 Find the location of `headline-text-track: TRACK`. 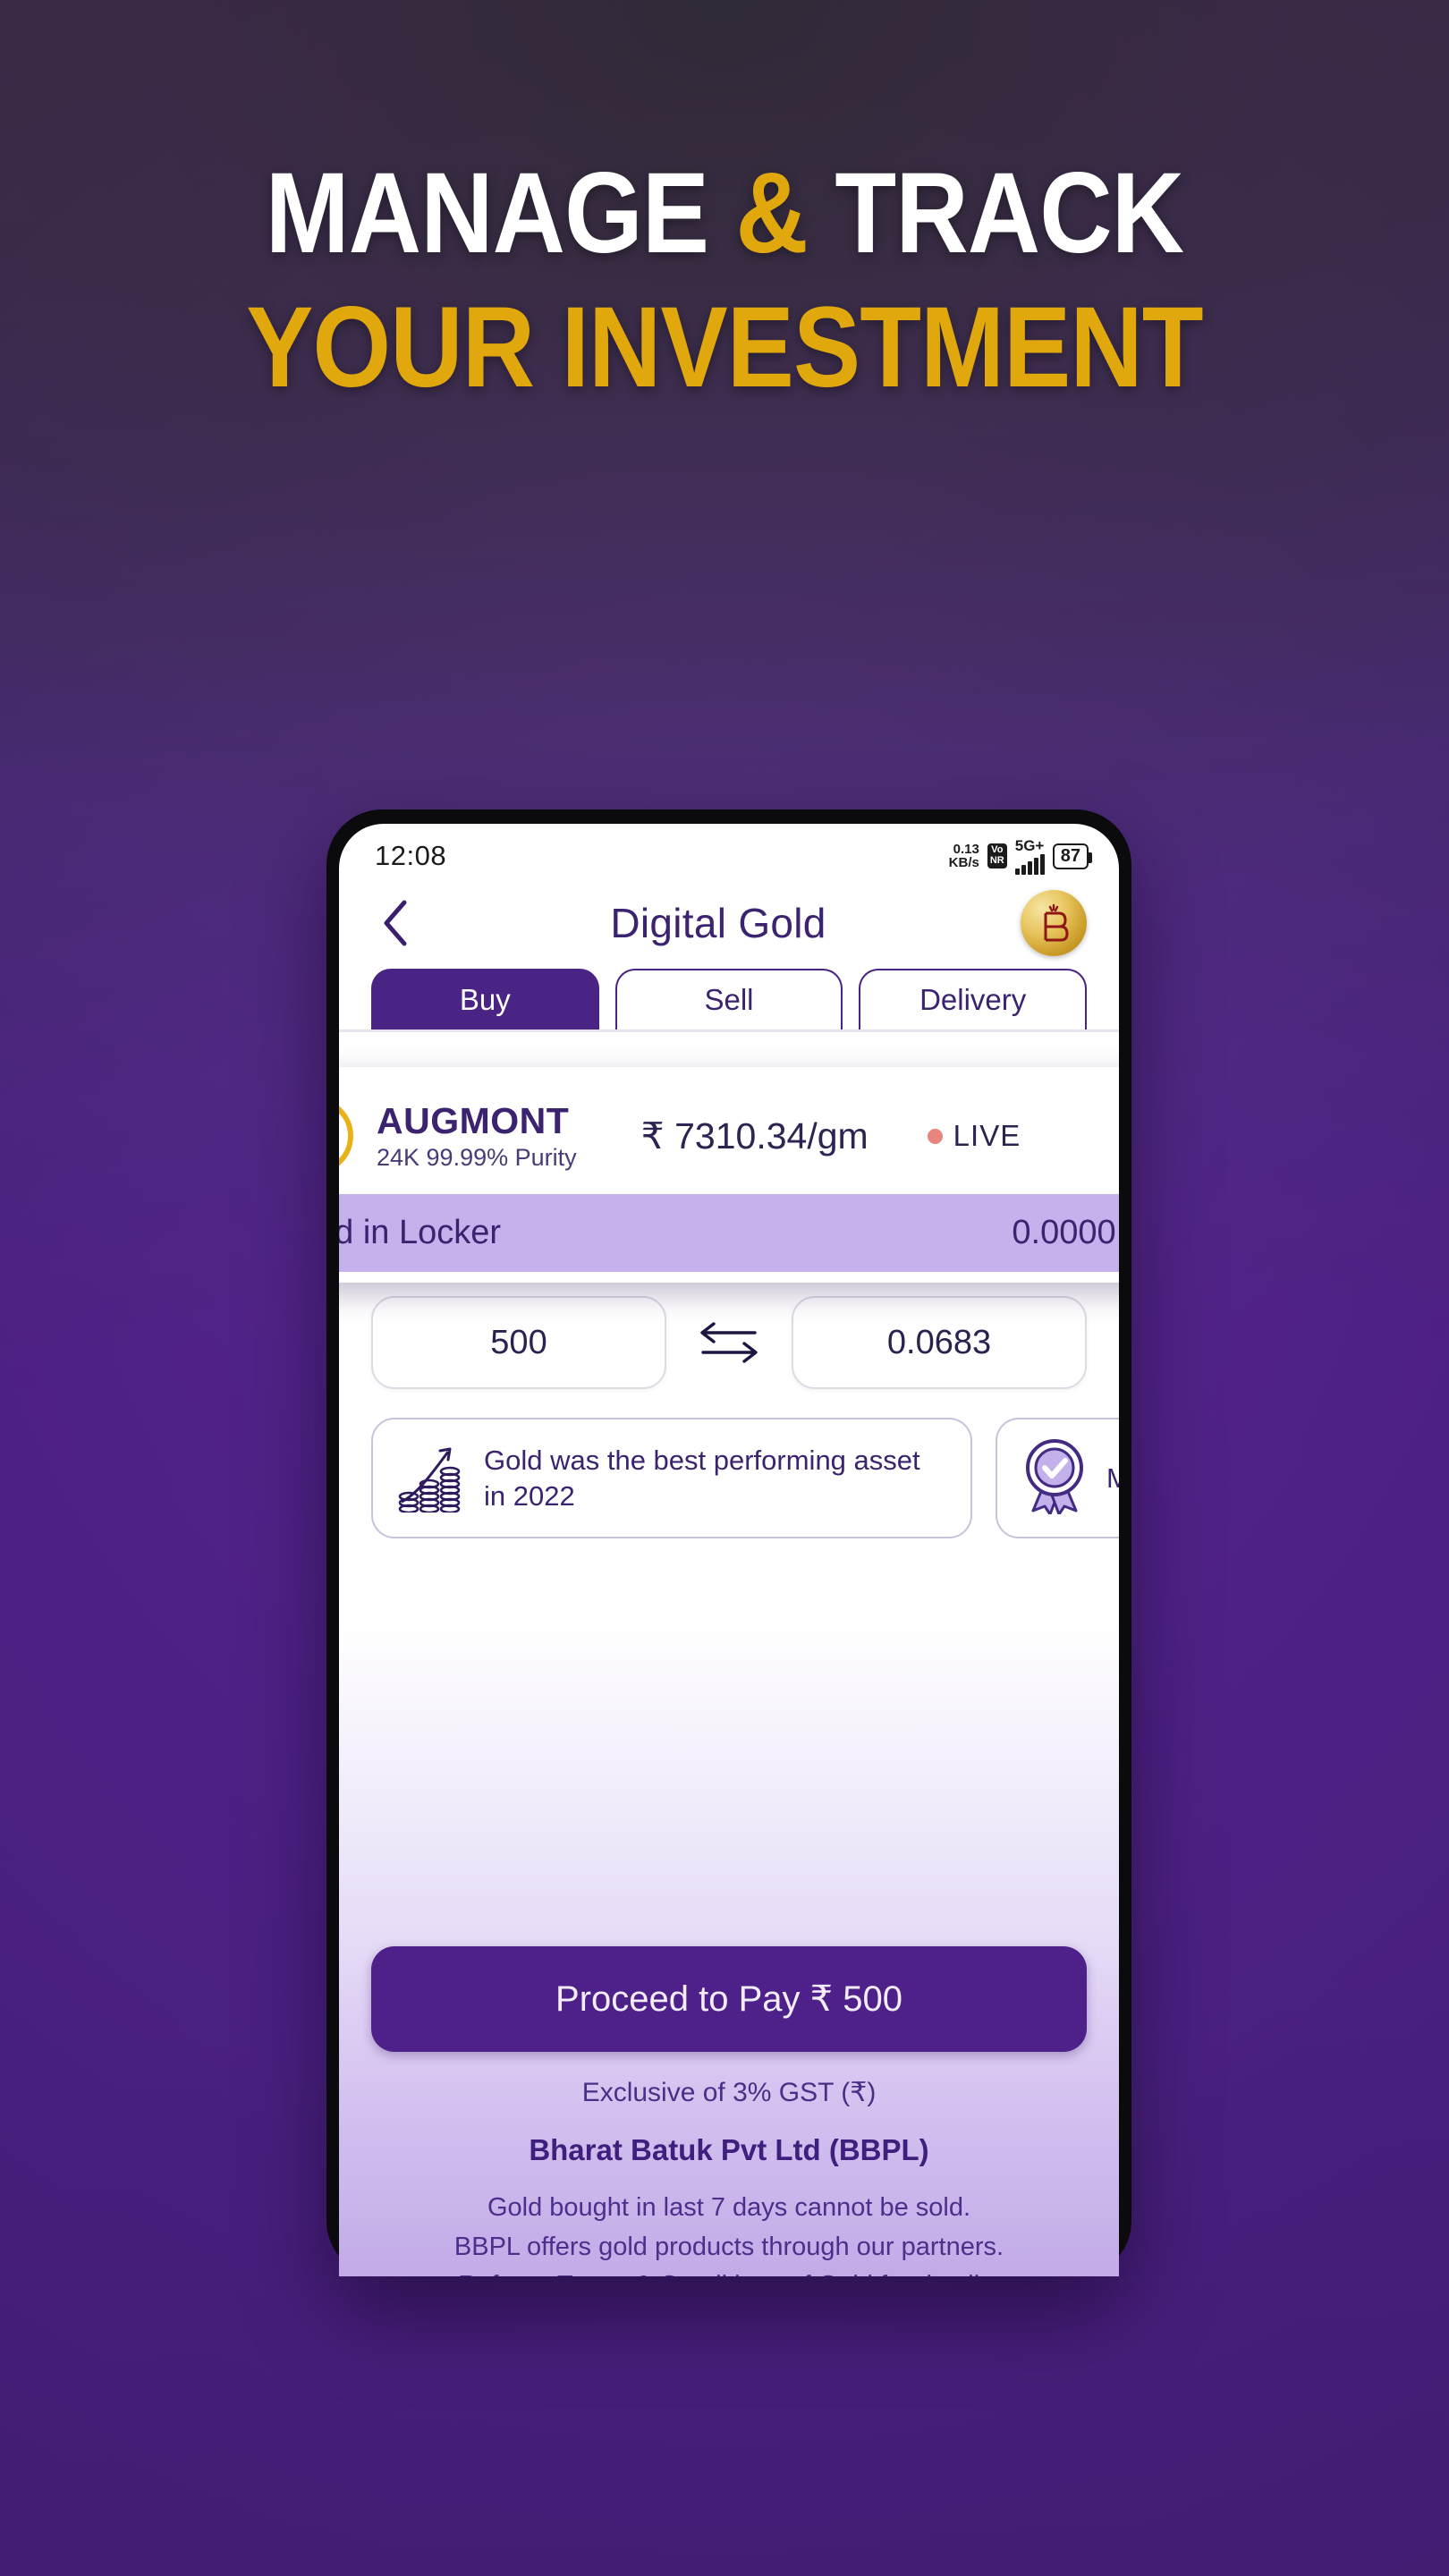

headline-text-track: TRACK is located at coordinates (996, 213).